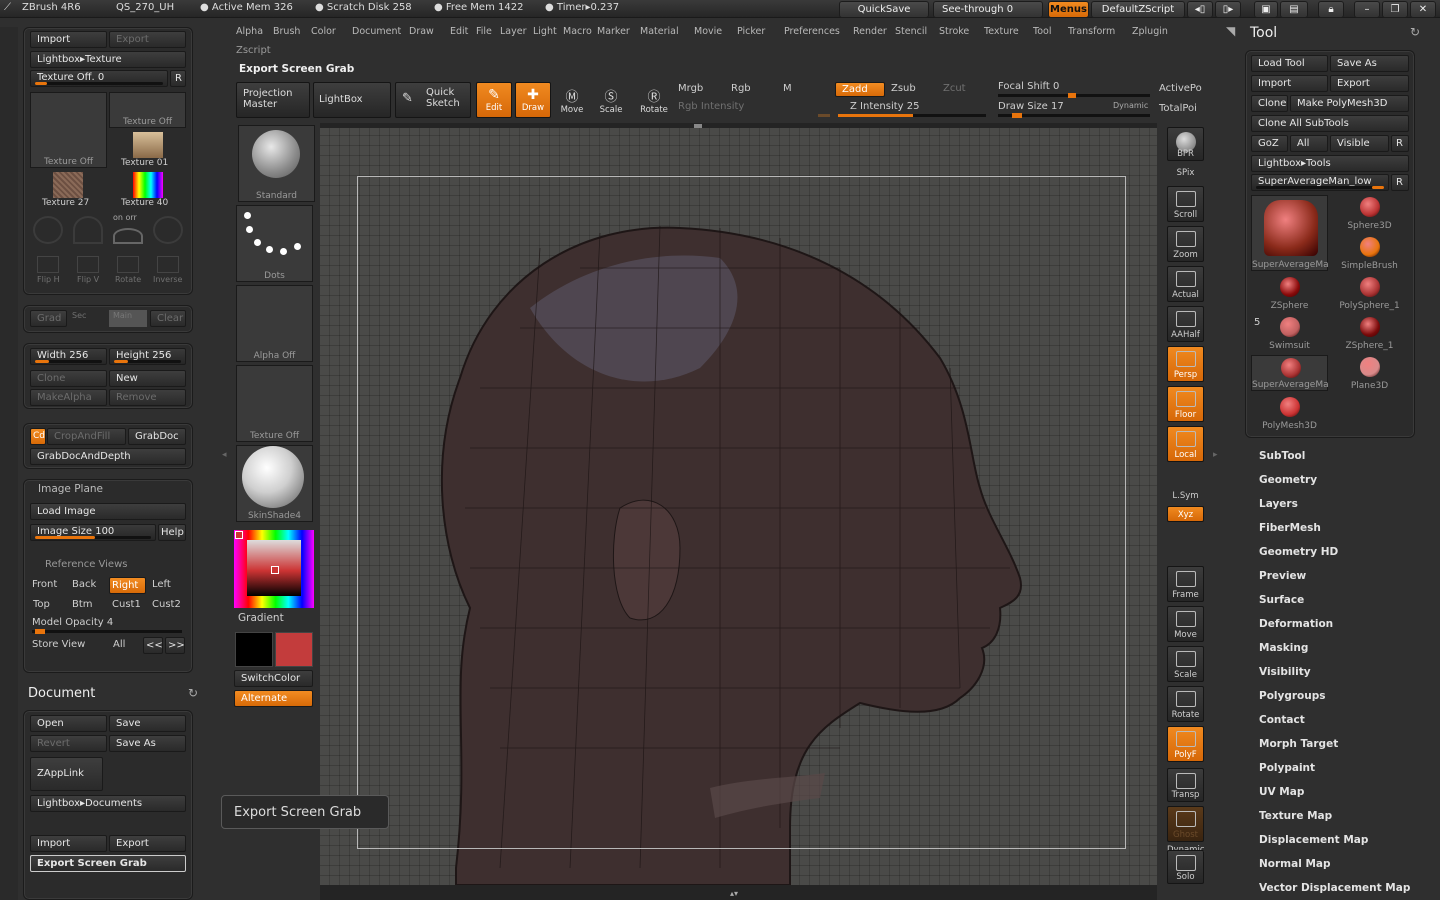  What do you see at coordinates (147, 397) in the screenshot?
I see `remove-texture-button: Remove` at bounding box center [147, 397].